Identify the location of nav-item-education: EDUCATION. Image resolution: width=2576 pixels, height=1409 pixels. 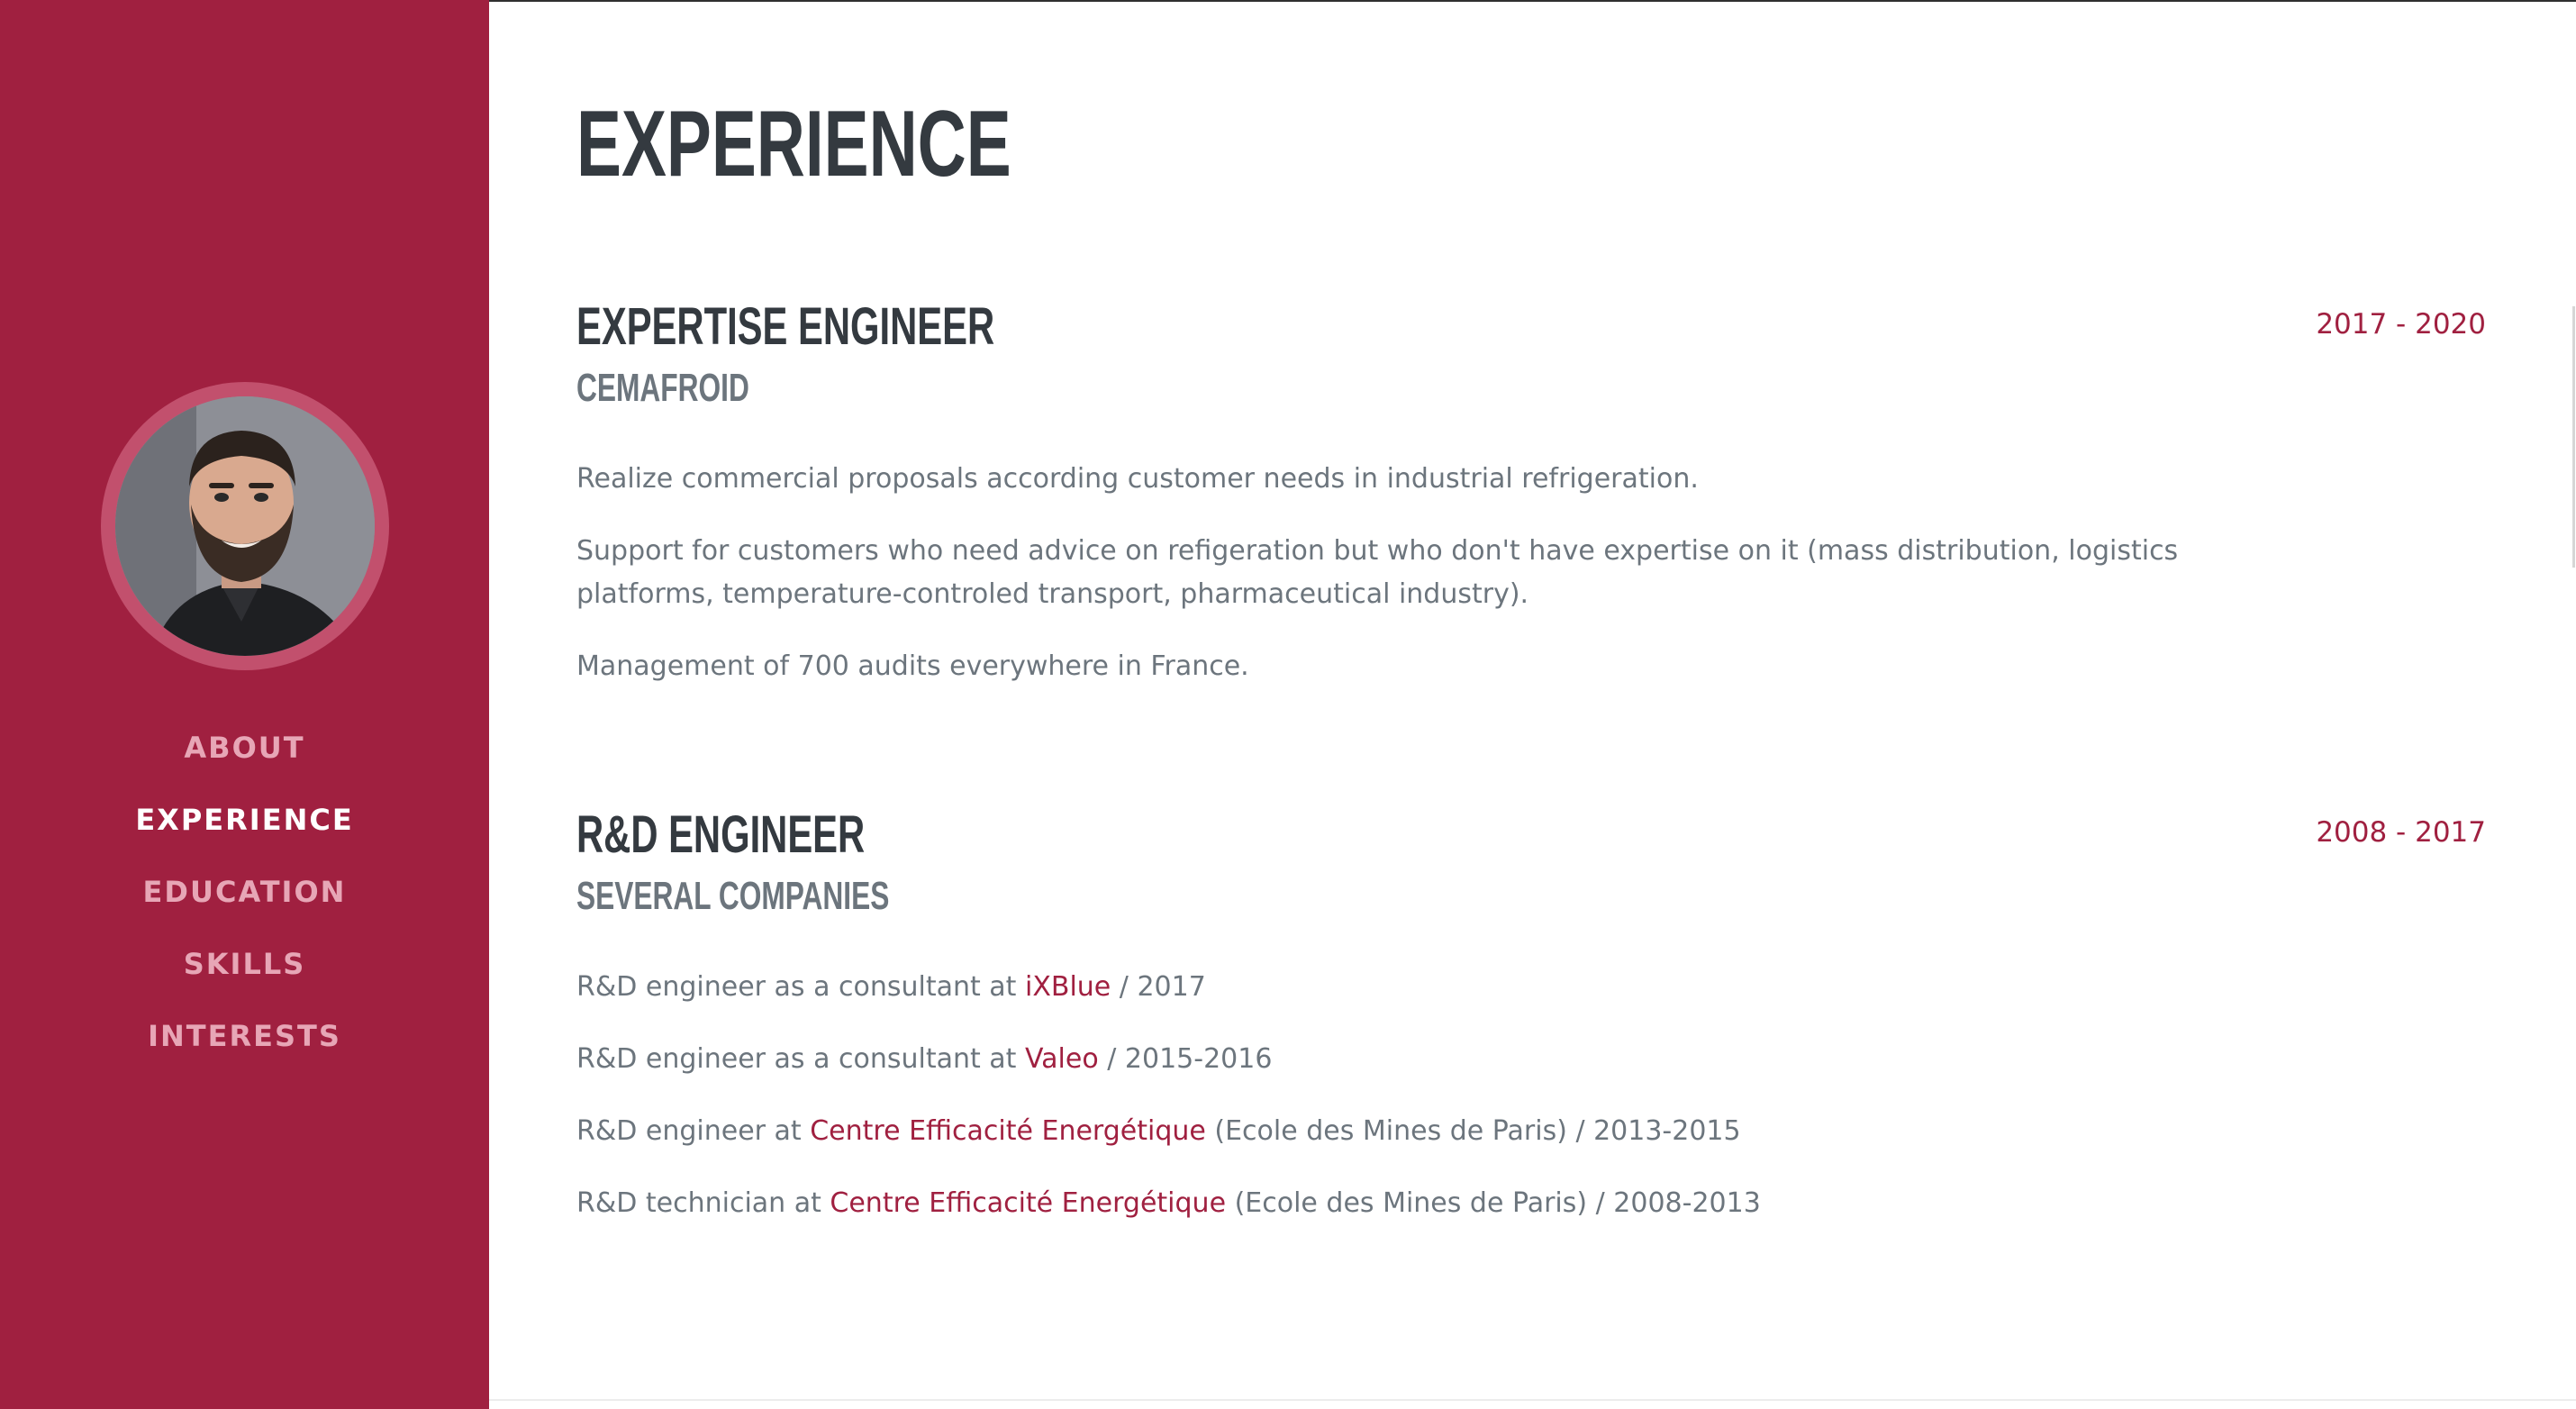
(244, 892).